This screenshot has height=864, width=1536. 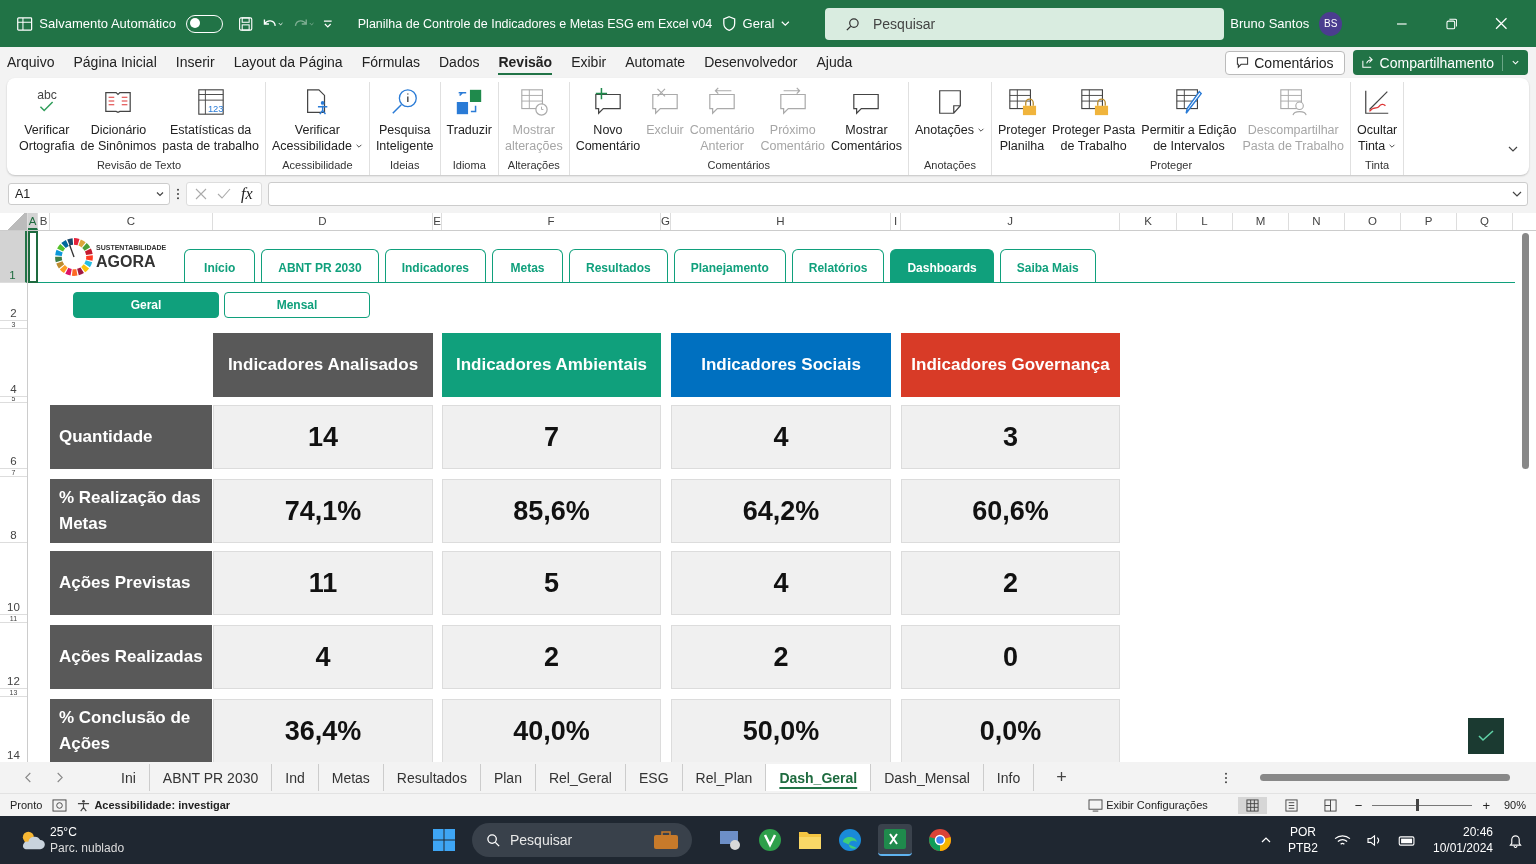 I want to click on sheet-tab: ABNT PR 2030, so click(x=211, y=777).